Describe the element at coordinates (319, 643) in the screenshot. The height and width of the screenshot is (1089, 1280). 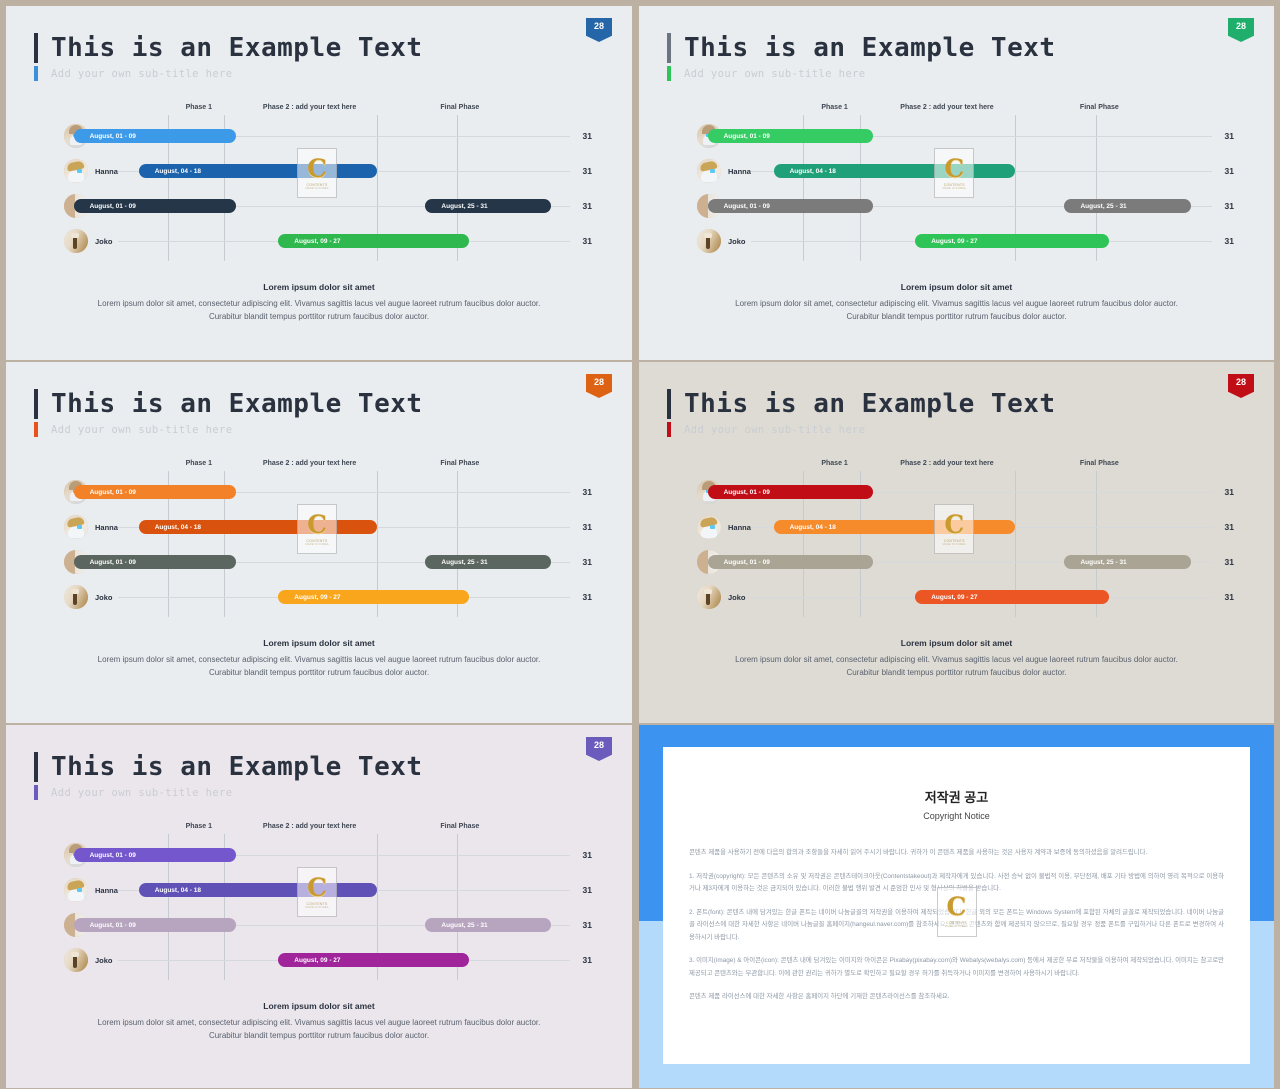
I see `caption-title: Lorem ipsum dolor sit amet` at that location.